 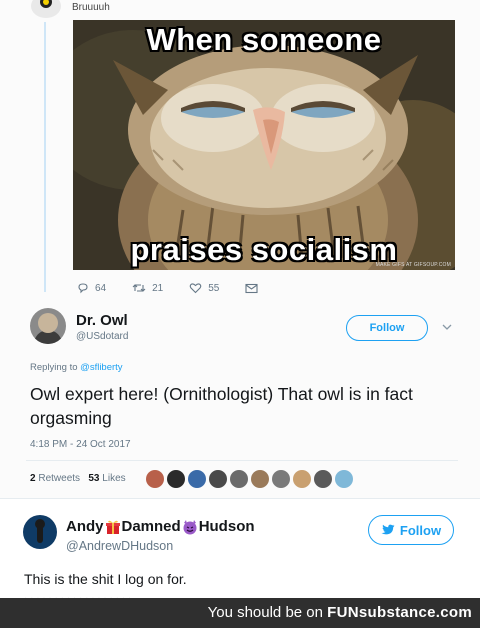 What do you see at coordinates (420, 530) in the screenshot?
I see `follow-label: Follow` at bounding box center [420, 530].